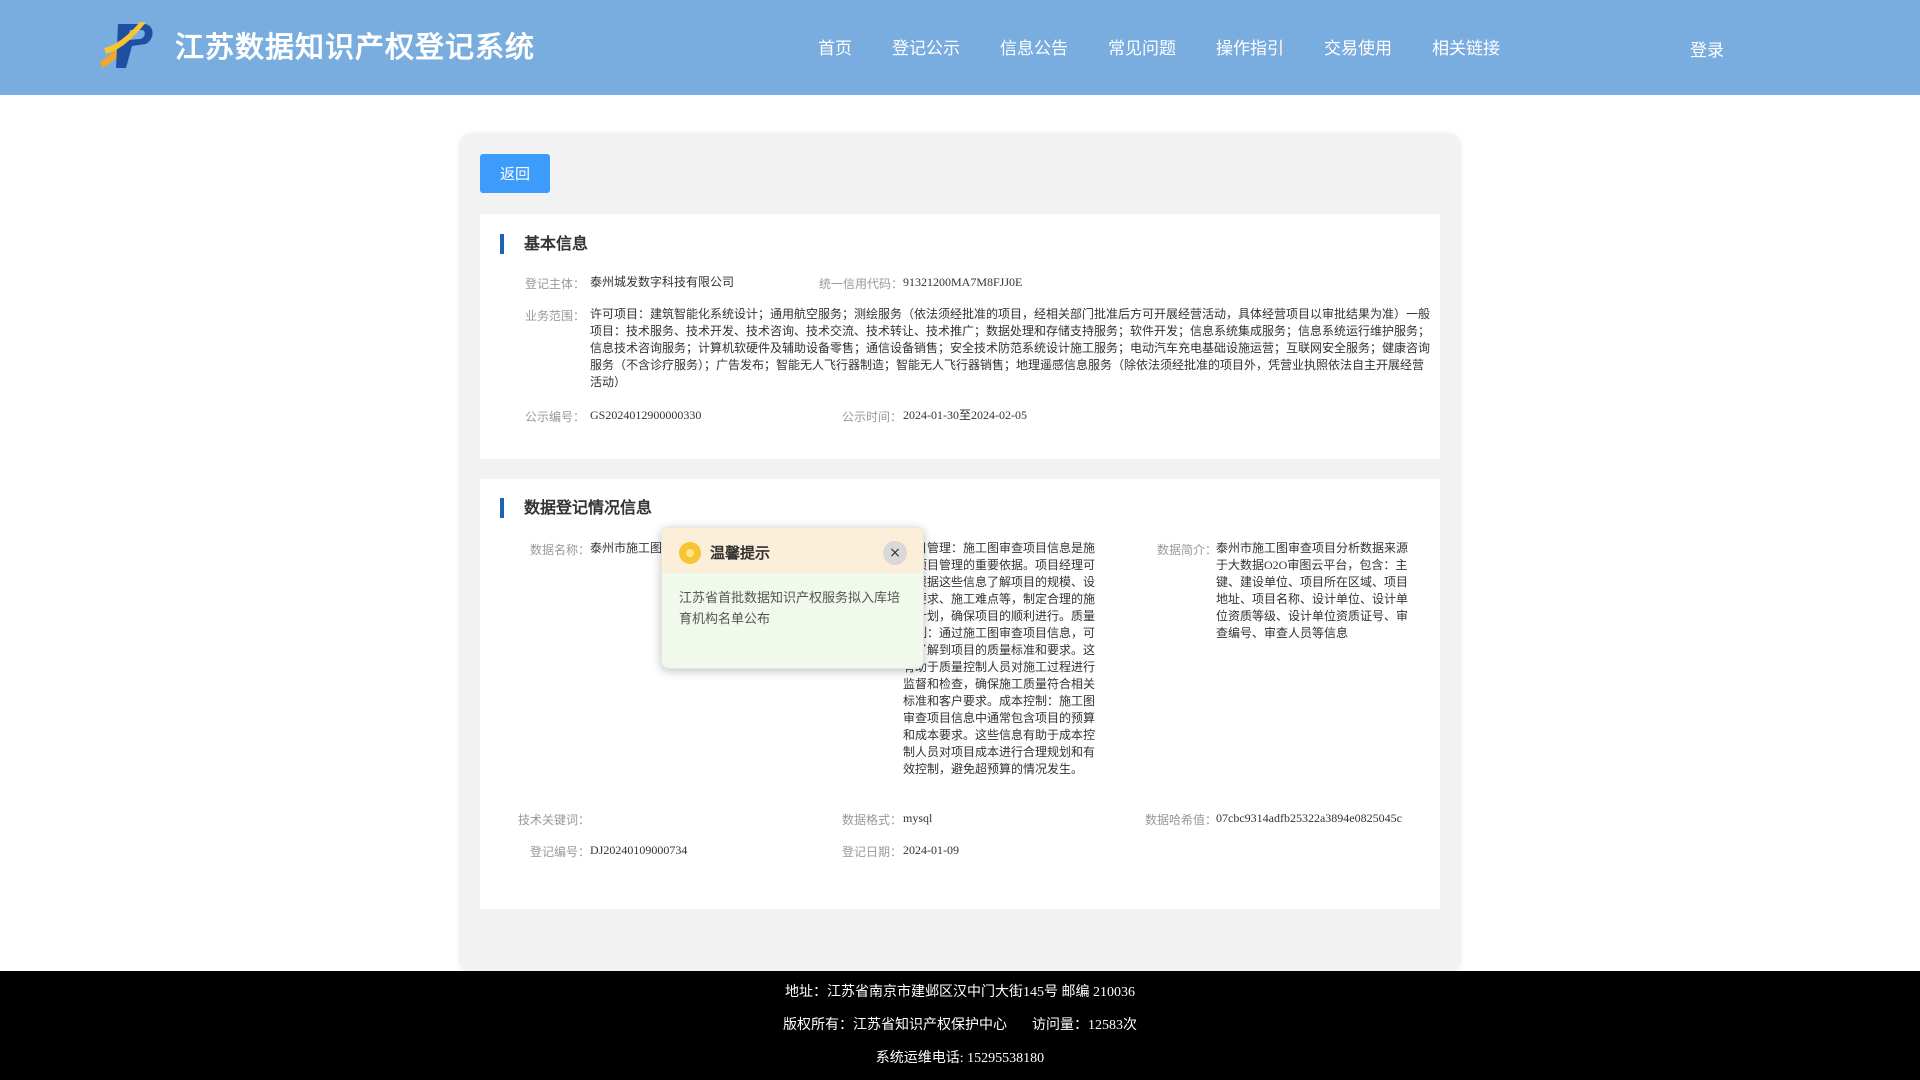  Describe the element at coordinates (1309, 818) in the screenshot. I see `data-hash-value: 07cbc9314adfb25322a3894e0825045c` at that location.